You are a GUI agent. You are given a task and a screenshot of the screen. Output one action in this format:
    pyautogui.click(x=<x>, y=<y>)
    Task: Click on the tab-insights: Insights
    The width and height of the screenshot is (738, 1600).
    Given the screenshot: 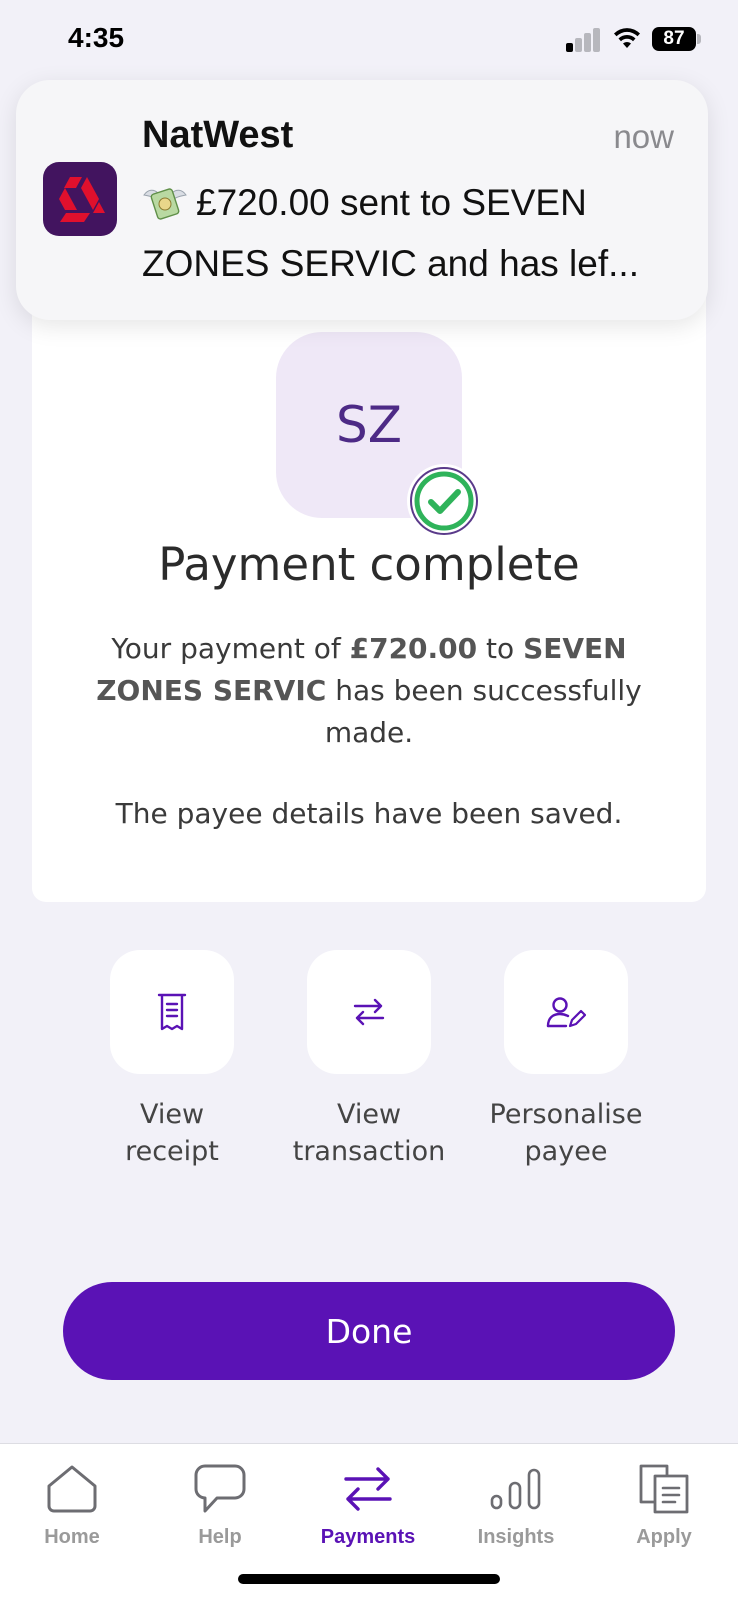 What is the action you would take?
    pyautogui.click(x=516, y=1501)
    